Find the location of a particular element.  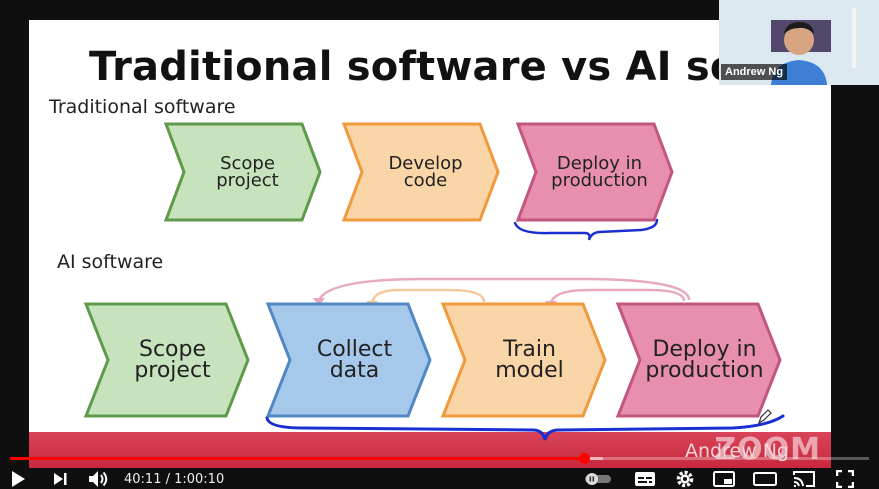

process-step-chevron: Developcode is located at coordinates (420, 172).